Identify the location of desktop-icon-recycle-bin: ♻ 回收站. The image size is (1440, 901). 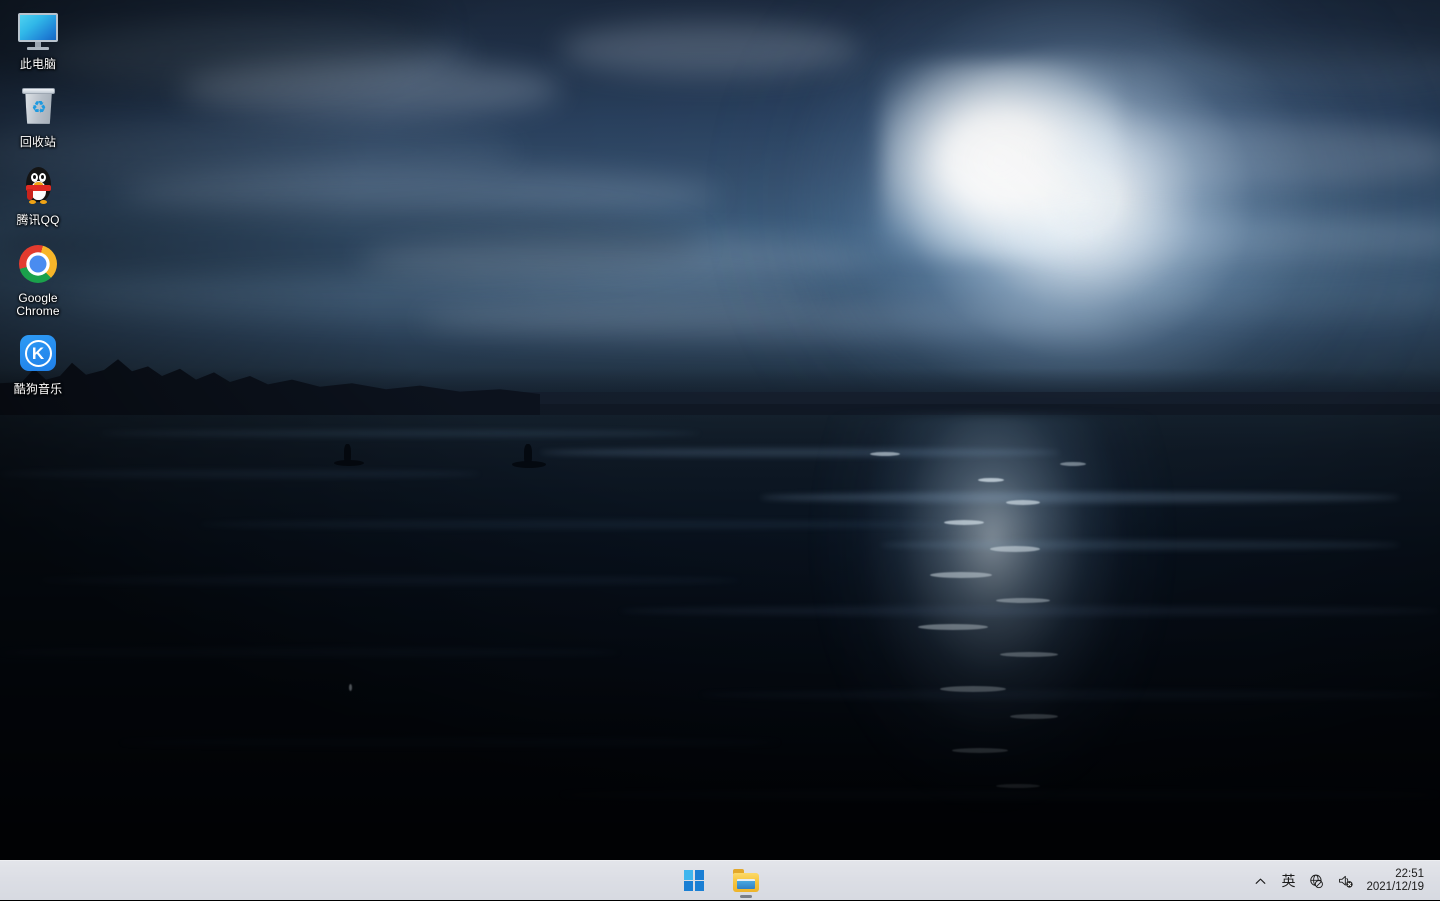
(38, 117).